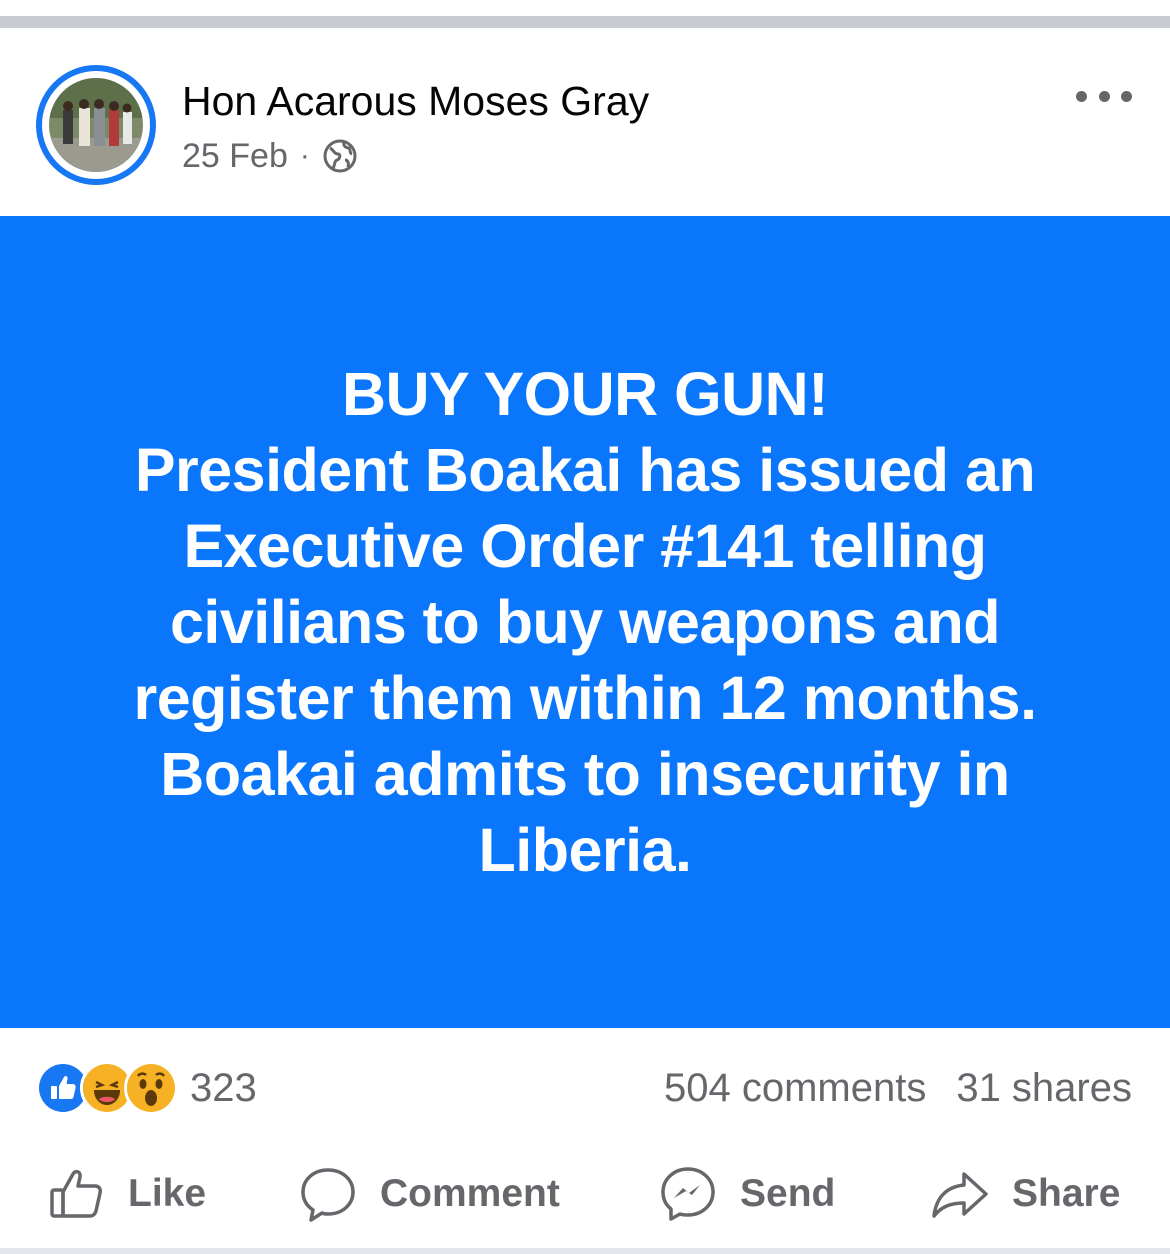 Image resolution: width=1170 pixels, height=1254 pixels. Describe the element at coordinates (223, 1087) in the screenshot. I see `reaction-count: 323` at that location.